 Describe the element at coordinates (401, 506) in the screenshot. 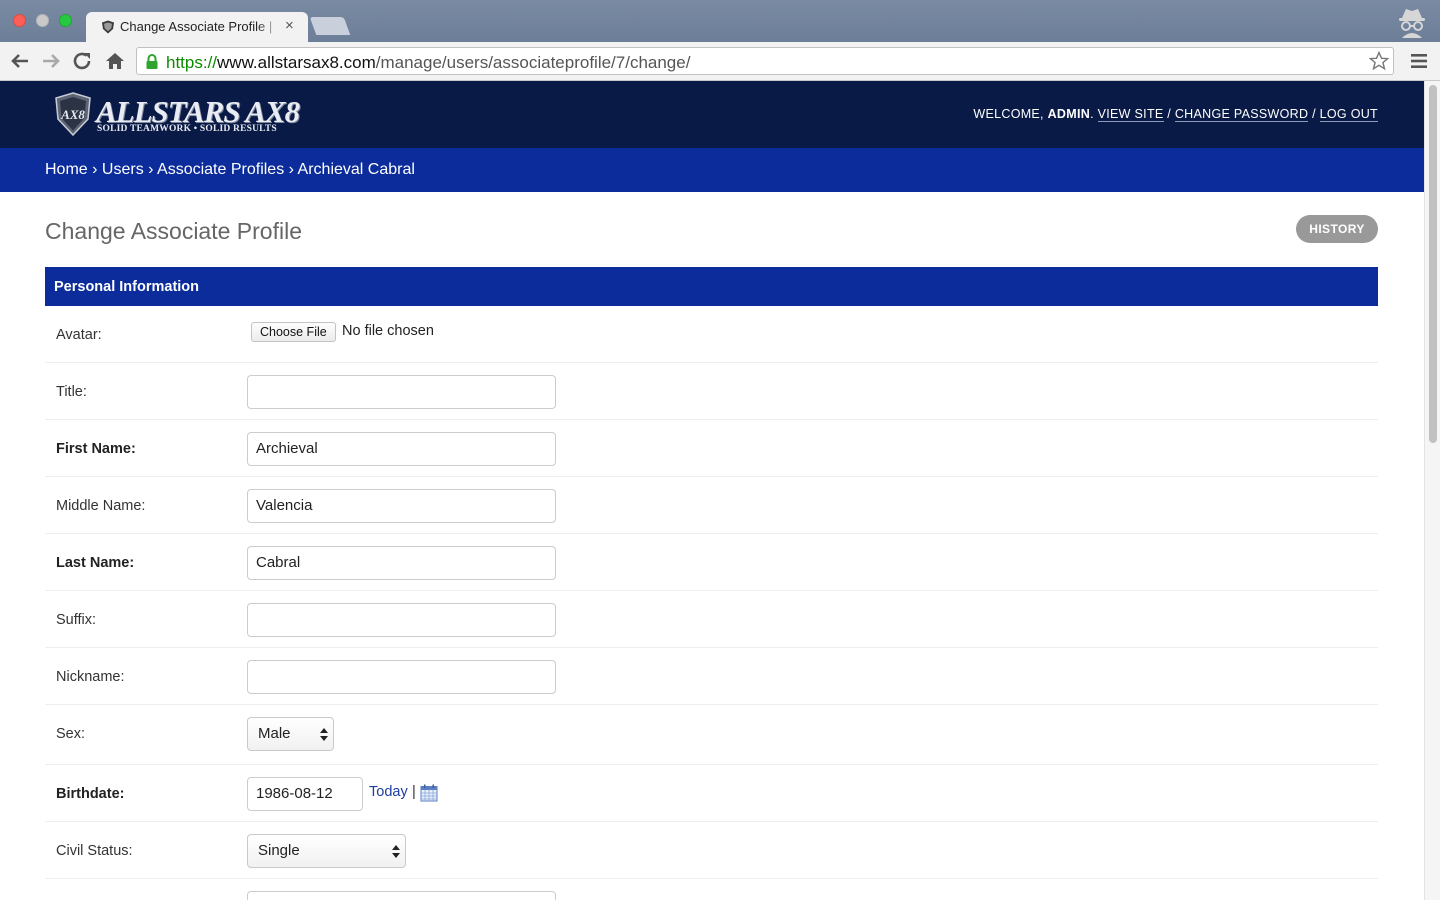

I see `middle-name-input: Valencia` at that location.